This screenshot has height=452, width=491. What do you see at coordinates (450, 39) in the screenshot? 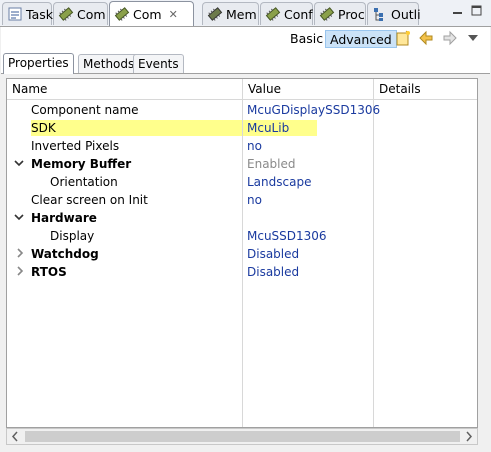
I see `forward-arrow-icon` at bounding box center [450, 39].